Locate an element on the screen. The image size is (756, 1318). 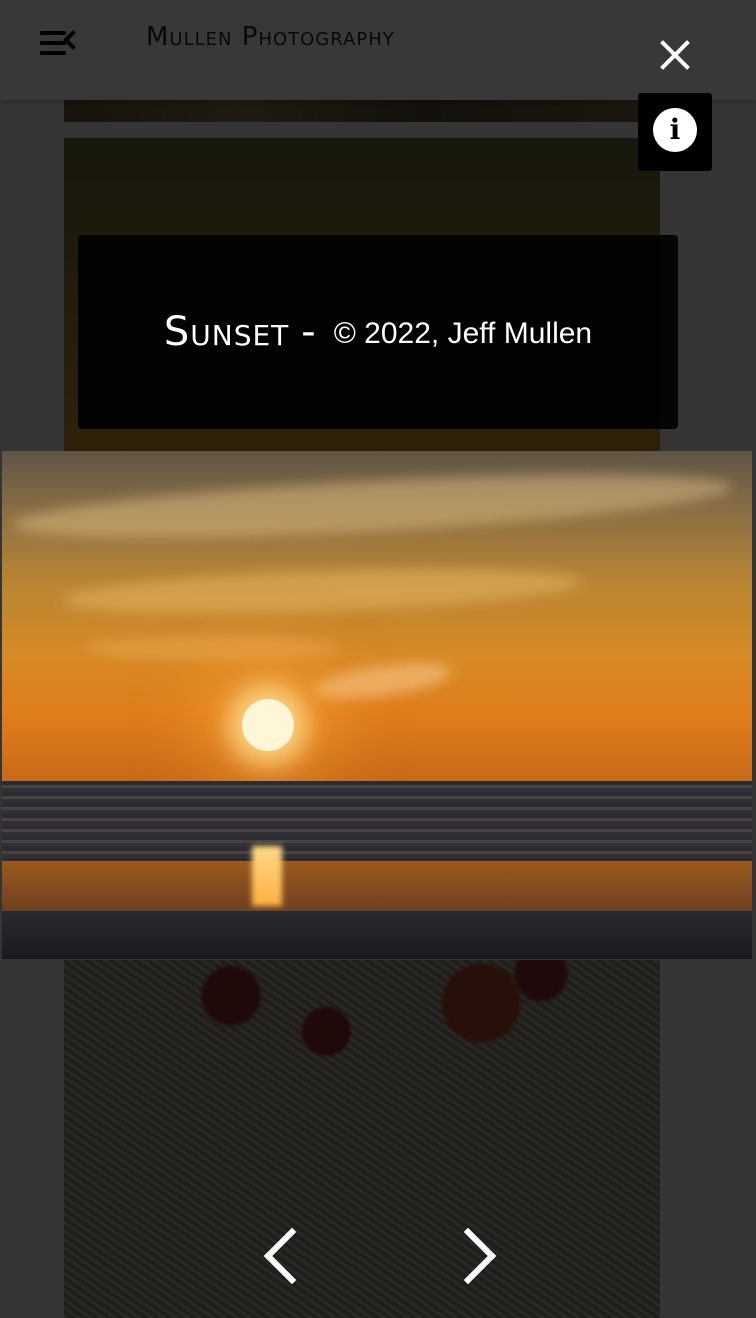
sun-reflection is located at coordinates (267, 876).